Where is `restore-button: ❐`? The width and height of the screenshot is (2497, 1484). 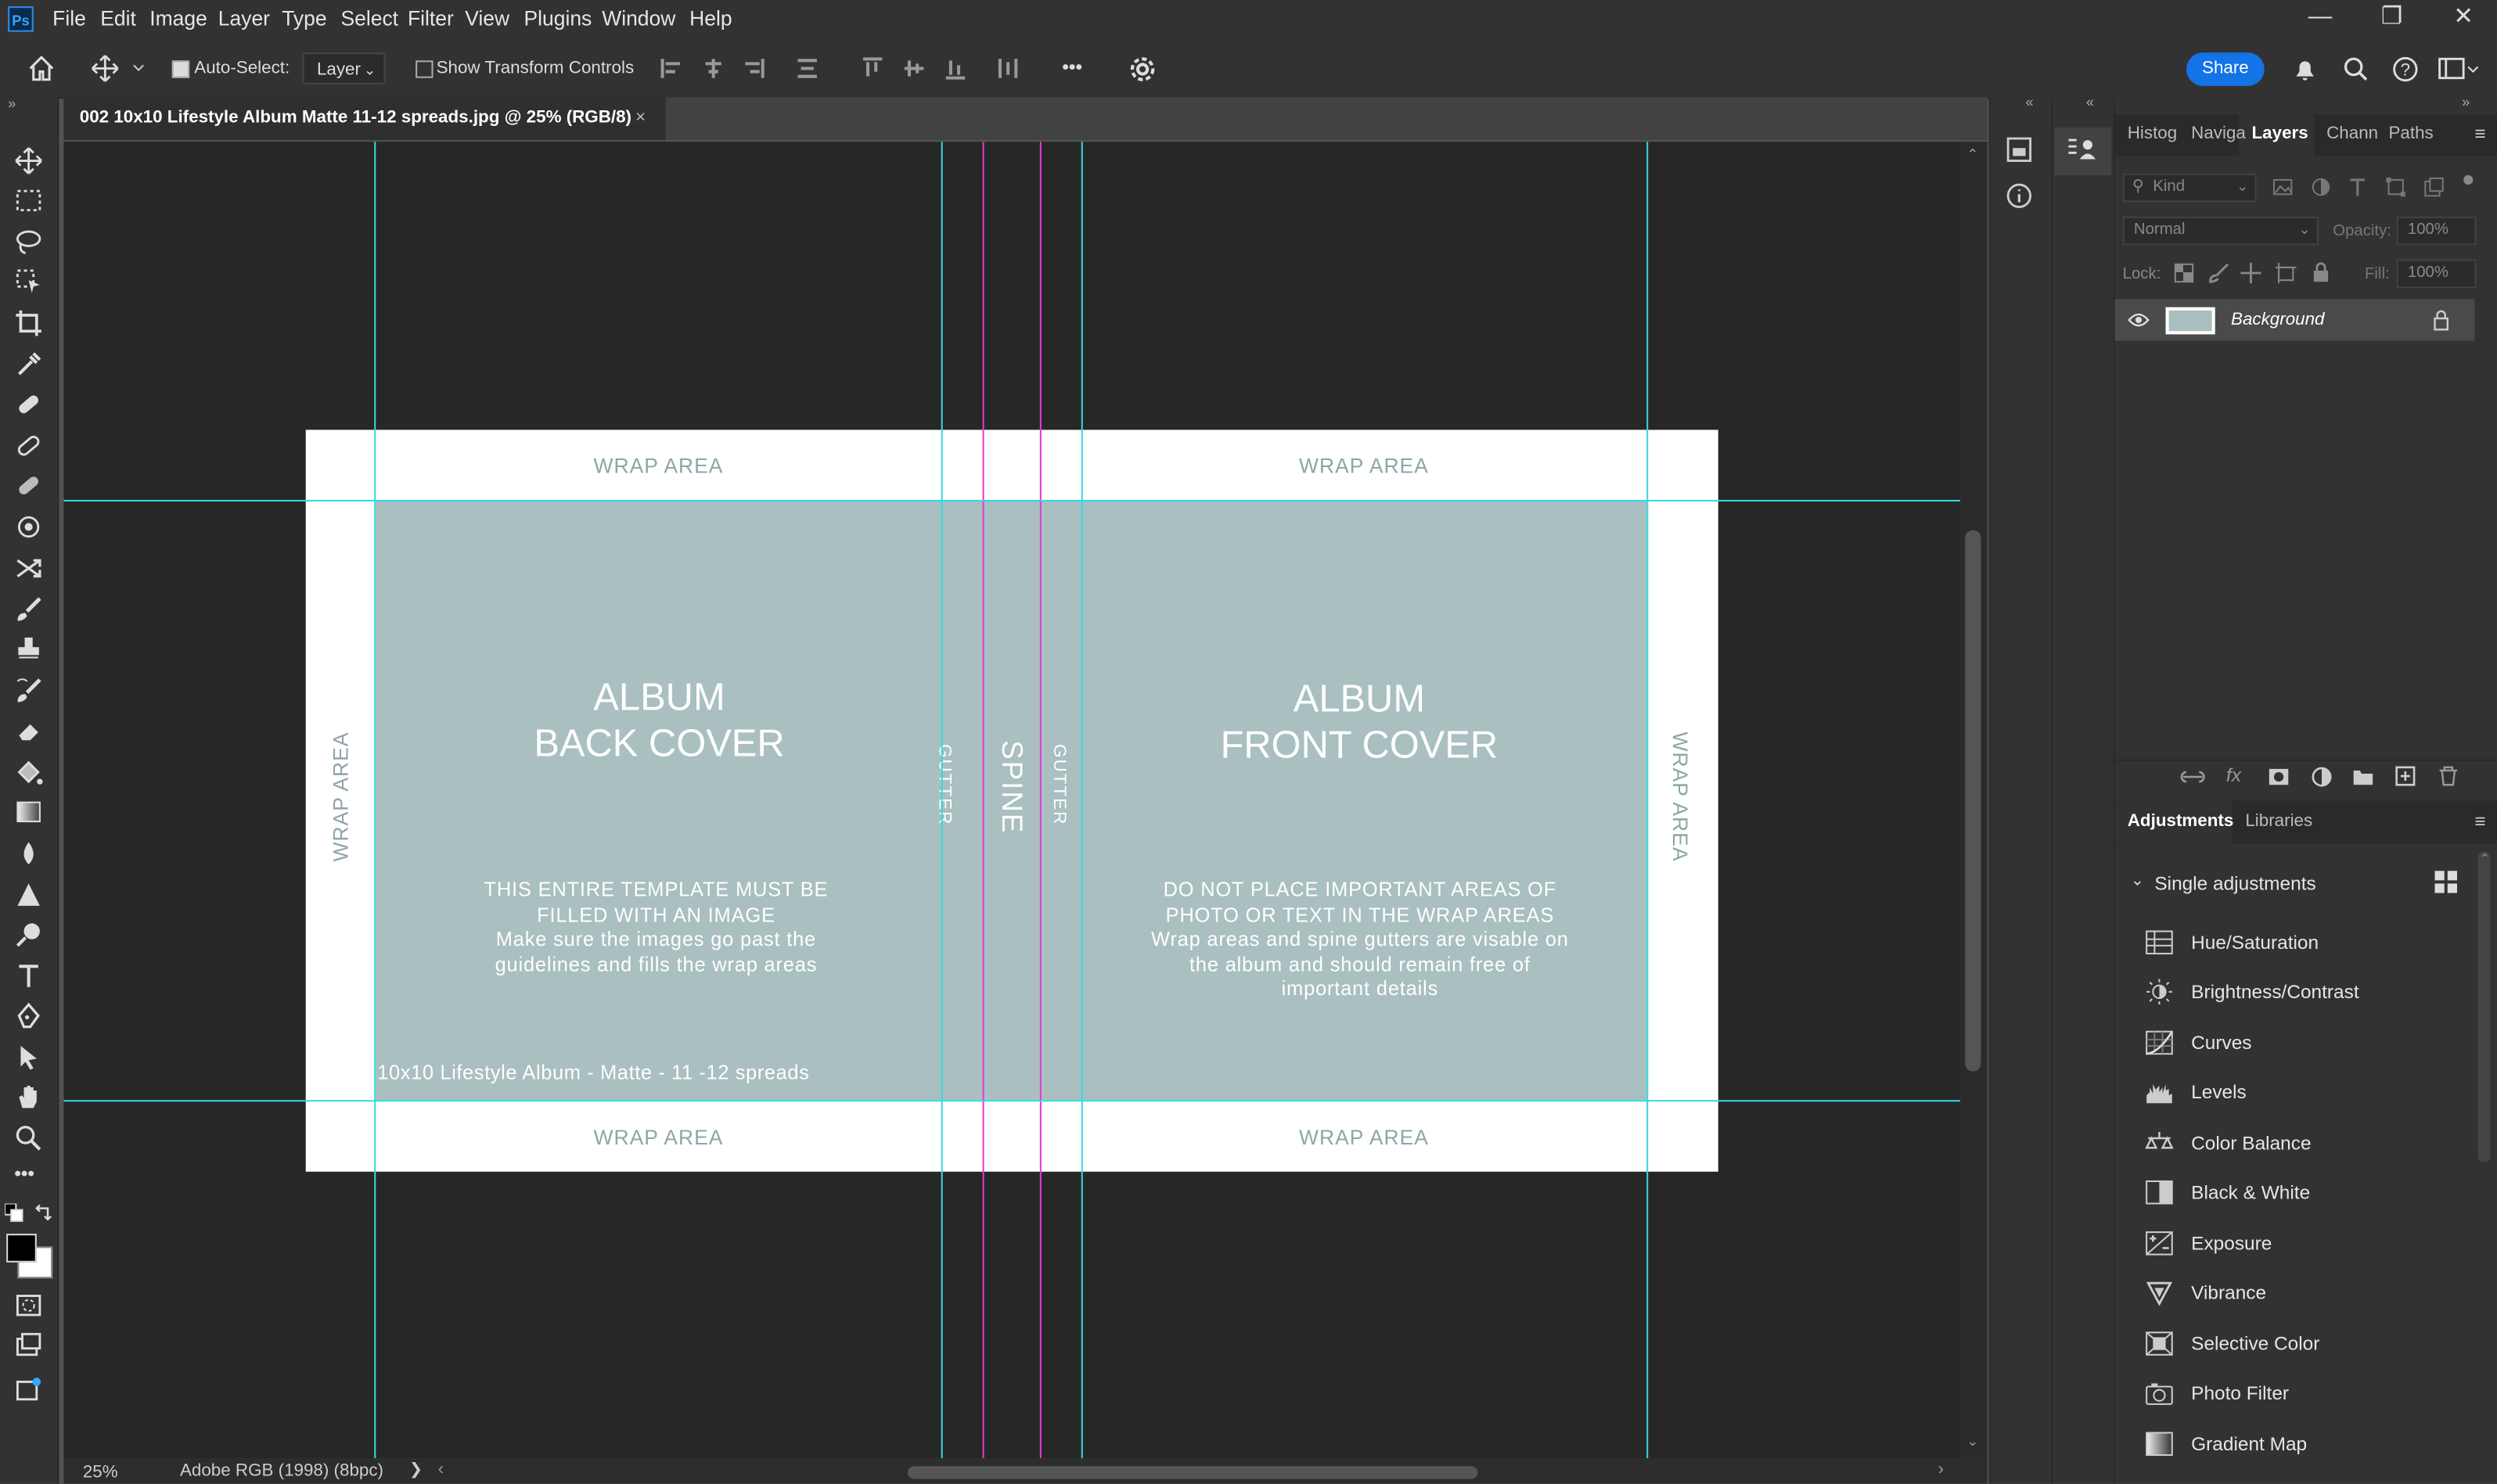
restore-button: ❐ is located at coordinates (2392, 19).